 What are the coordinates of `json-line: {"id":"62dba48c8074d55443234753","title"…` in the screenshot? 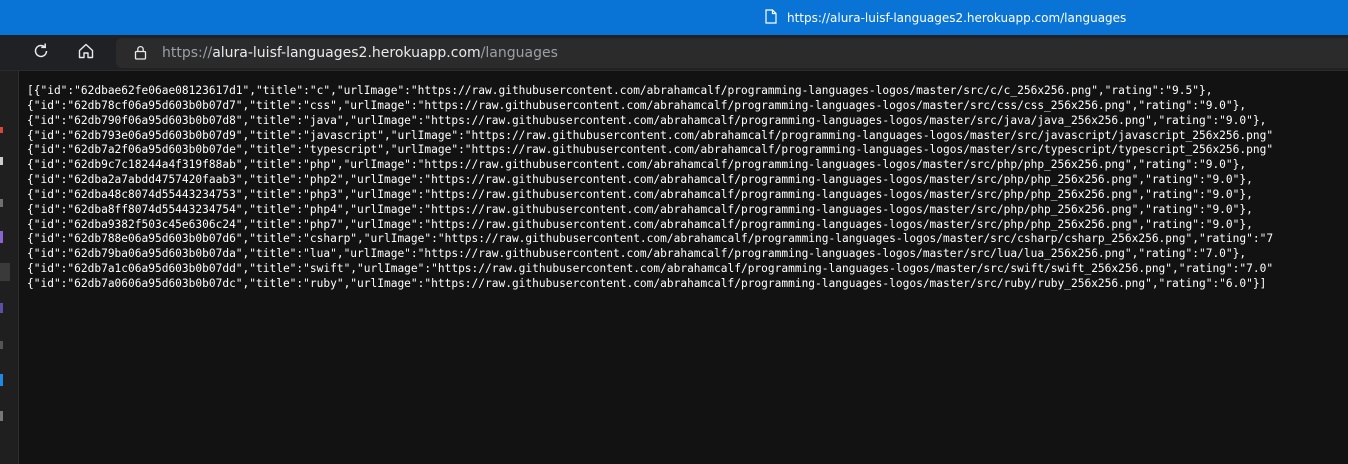 It's located at (640, 194).